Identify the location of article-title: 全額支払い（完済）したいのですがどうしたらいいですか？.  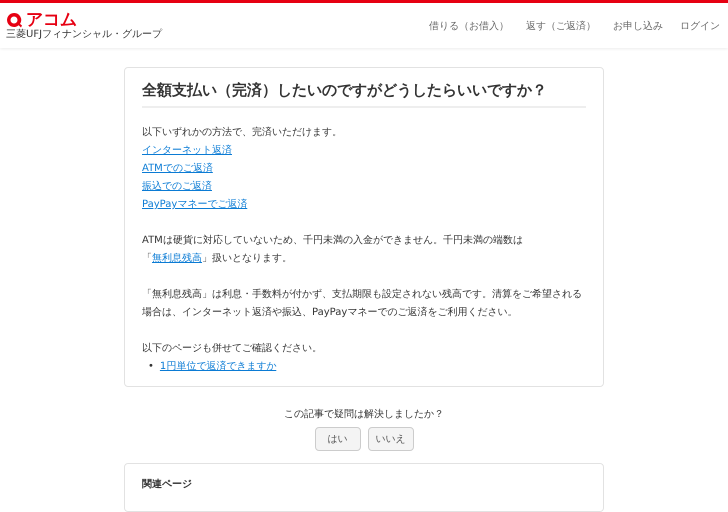
(344, 90).